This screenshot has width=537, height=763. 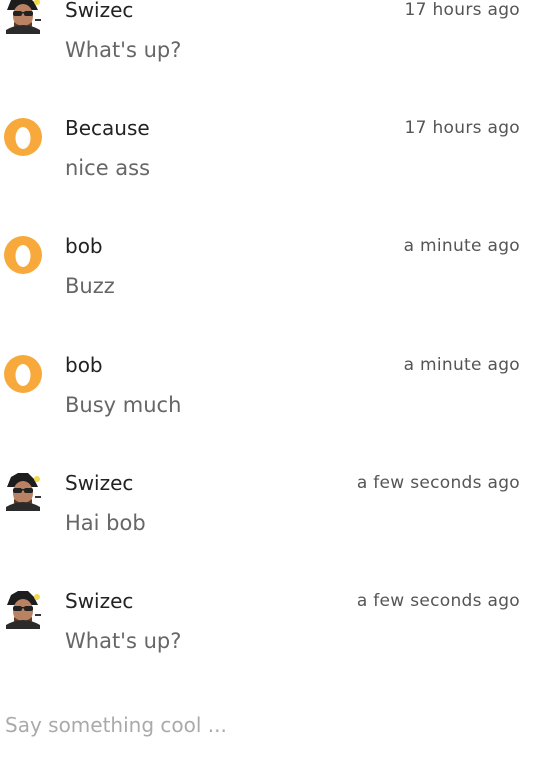 I want to click on message-text: Hai bob, so click(x=105, y=523).